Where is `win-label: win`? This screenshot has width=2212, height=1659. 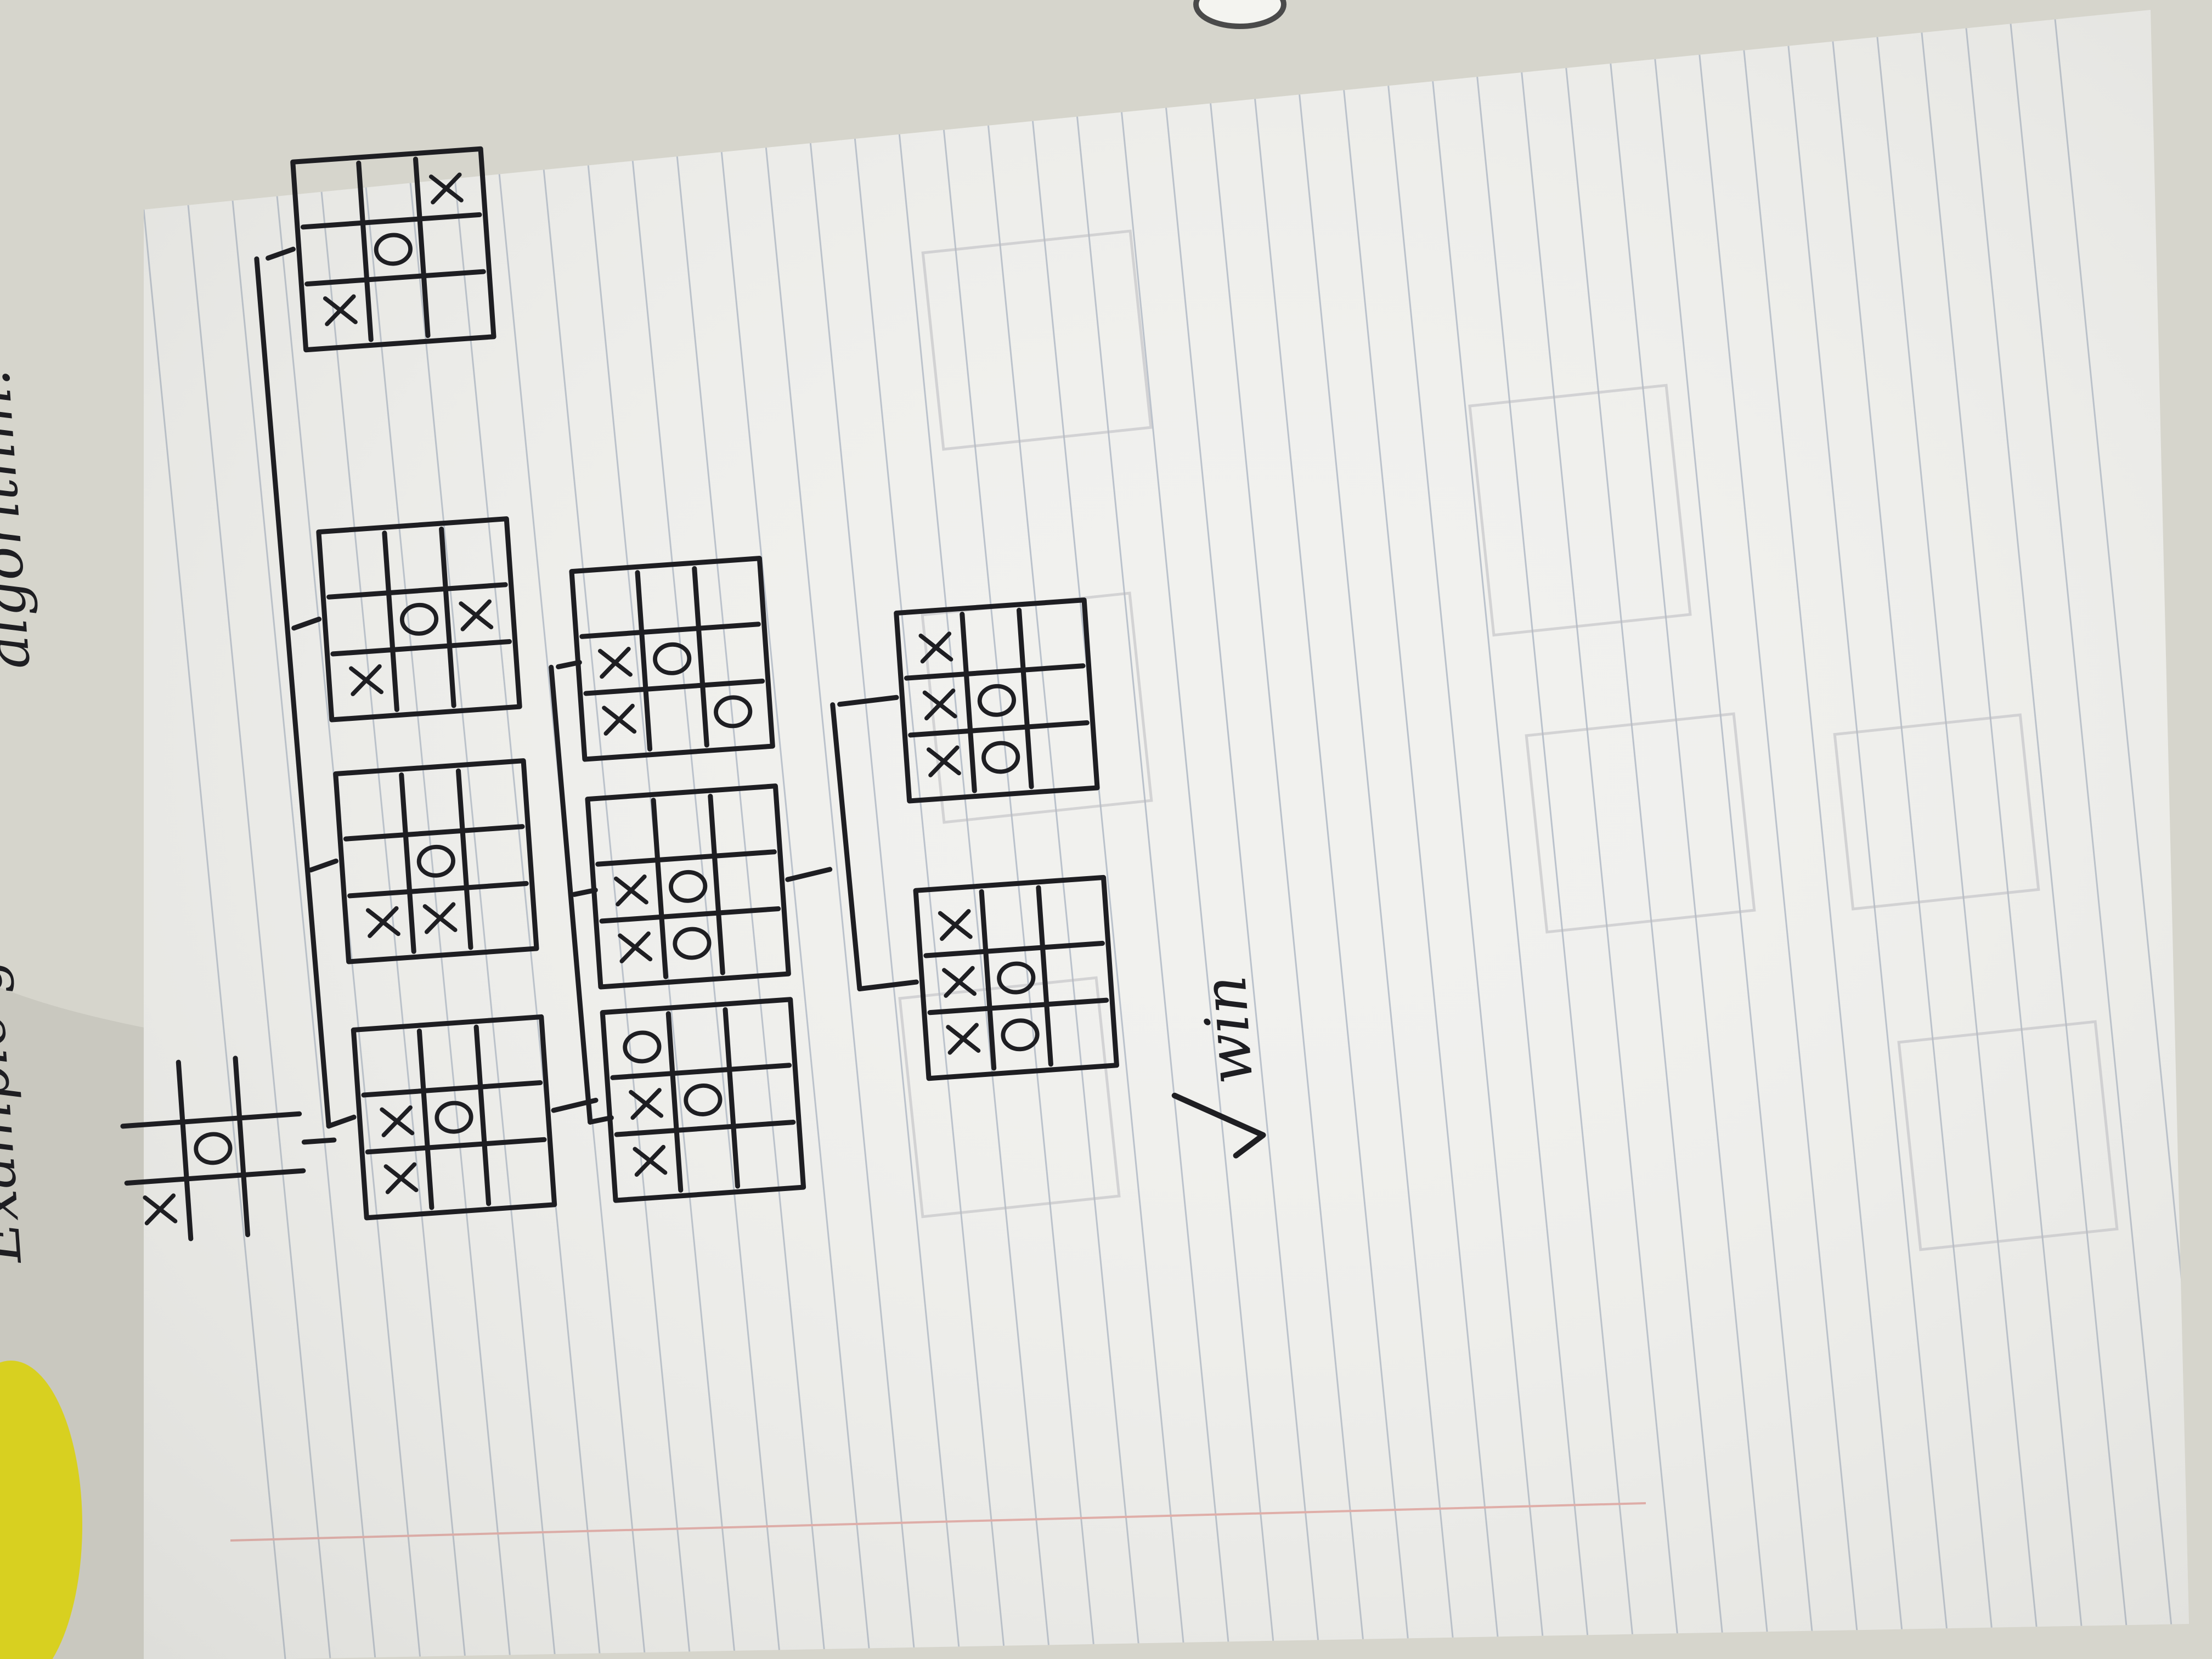
win-label: win is located at coordinates (1228, 1030).